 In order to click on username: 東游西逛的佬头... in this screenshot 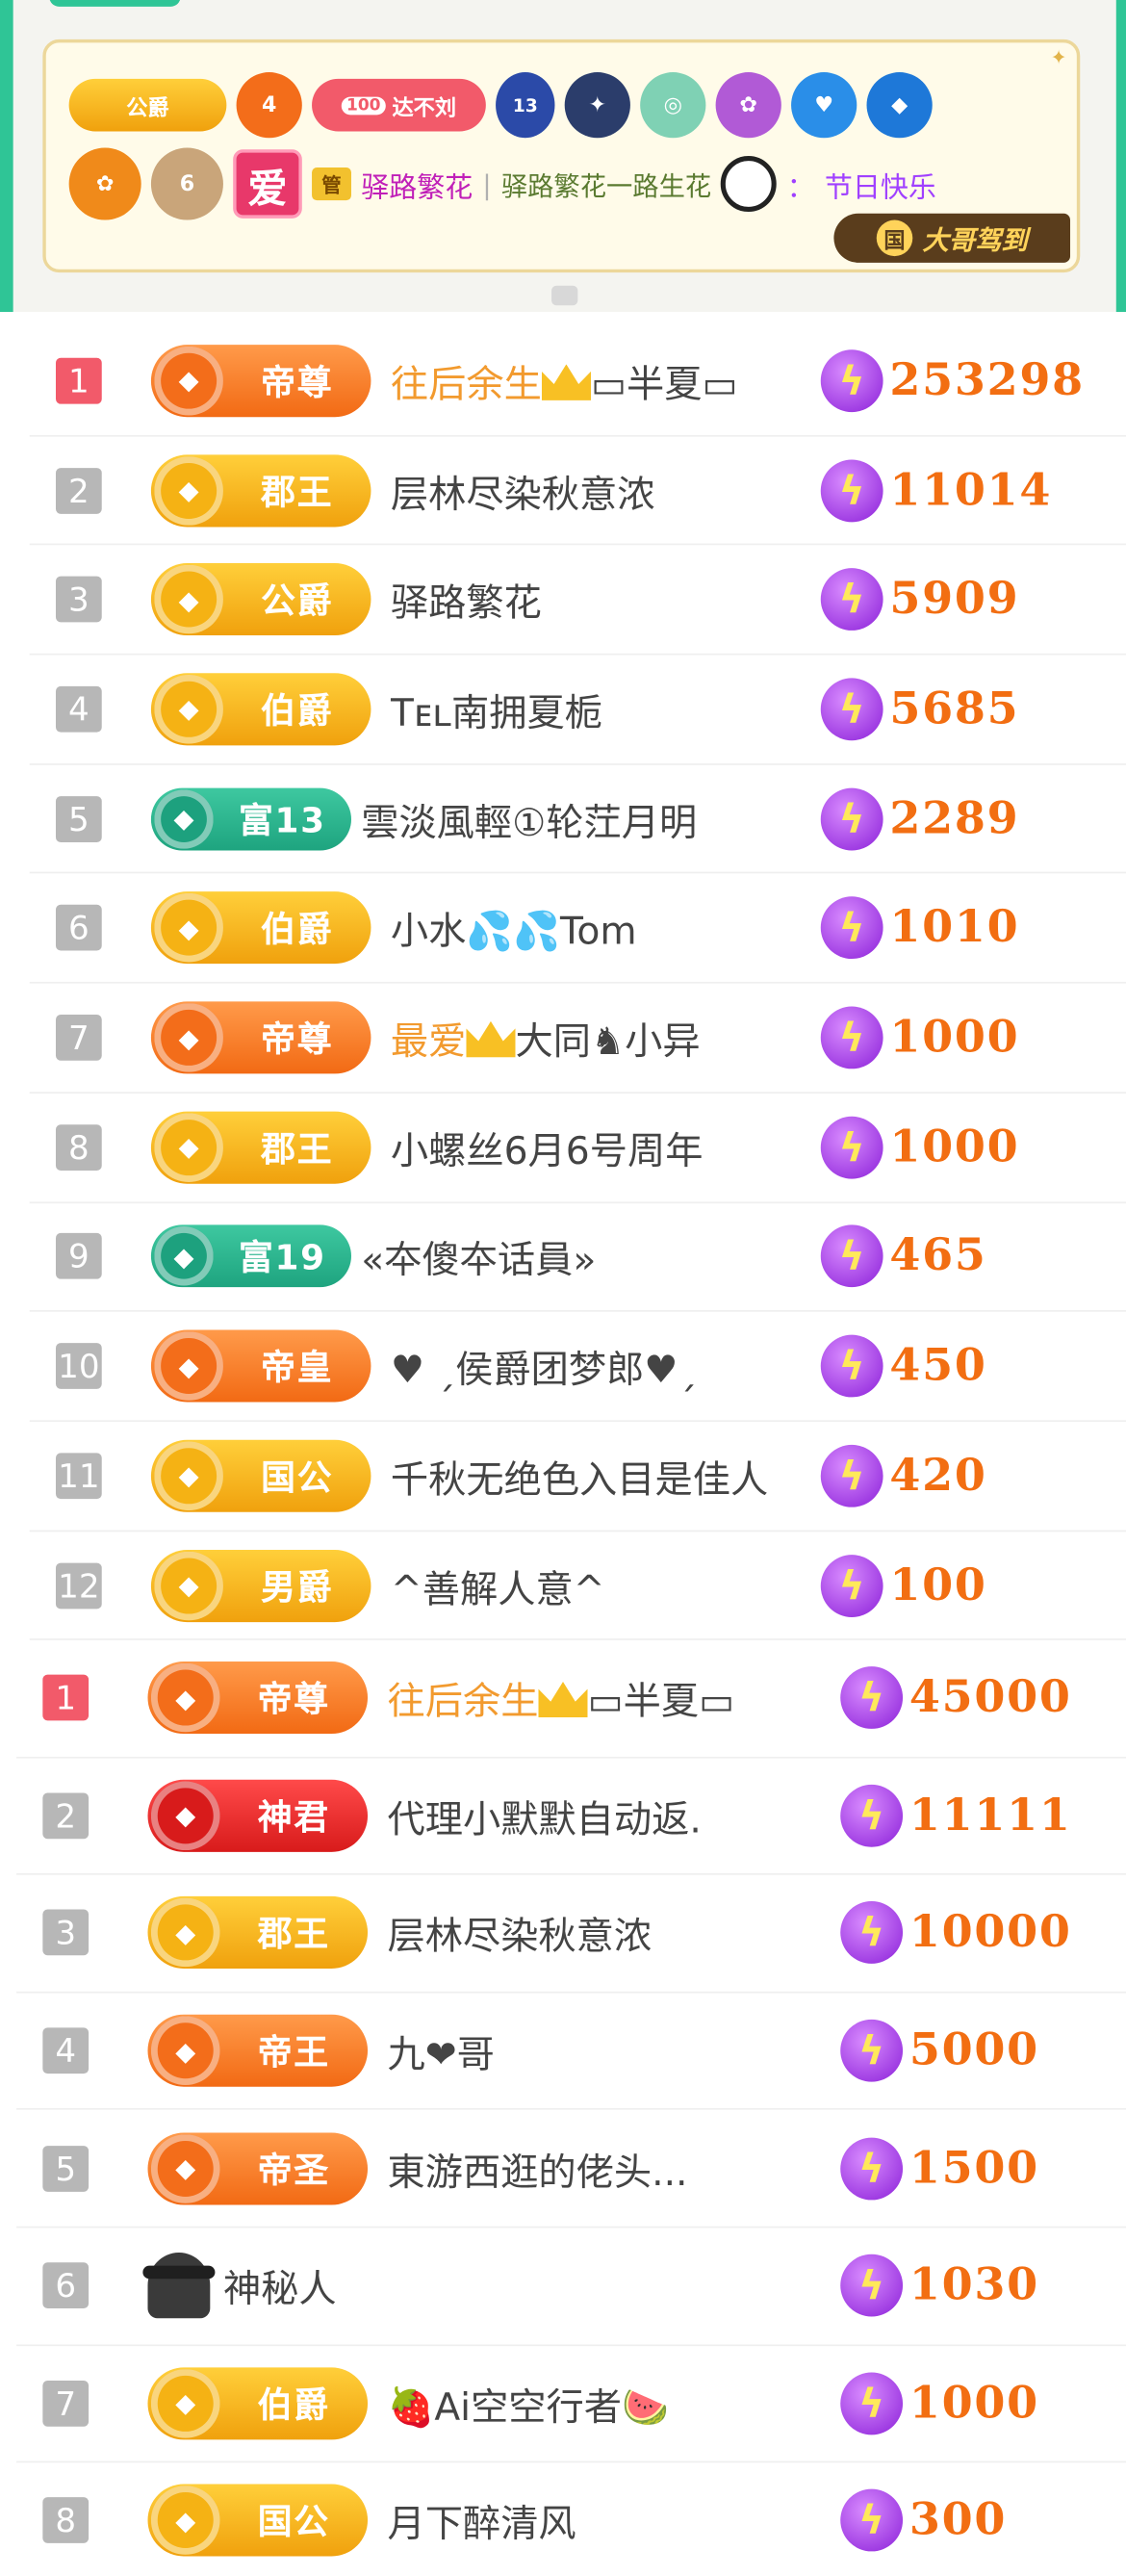, I will do `click(538, 2168)`.